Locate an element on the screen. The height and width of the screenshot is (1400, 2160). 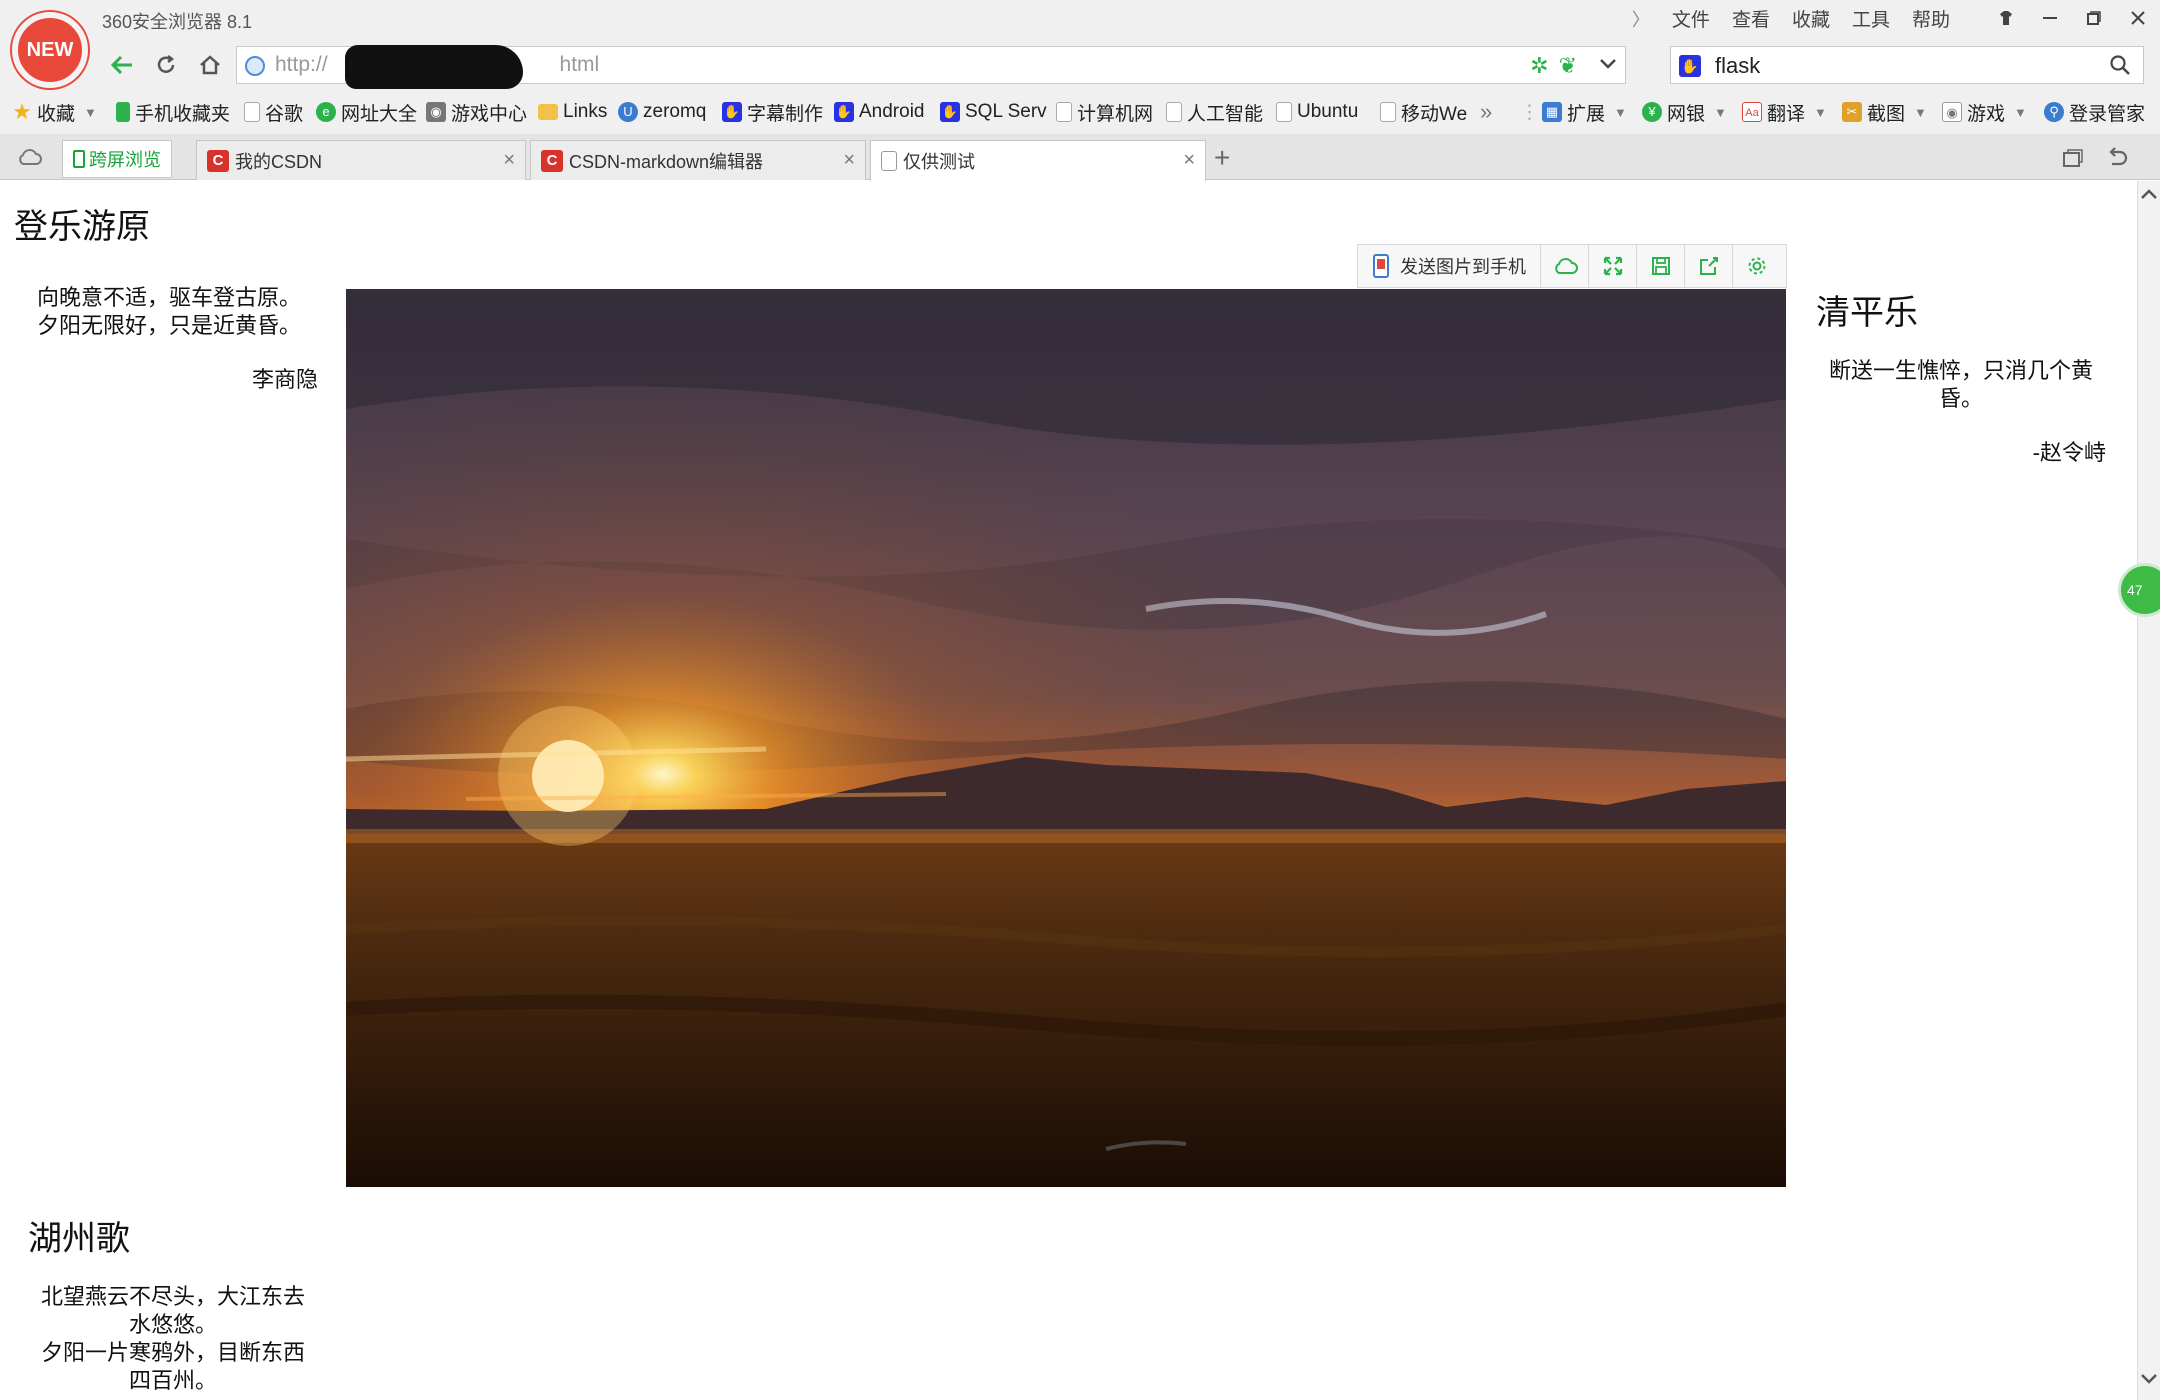
tab-my-csdn: C 我的CSDN × is located at coordinates (361, 160).